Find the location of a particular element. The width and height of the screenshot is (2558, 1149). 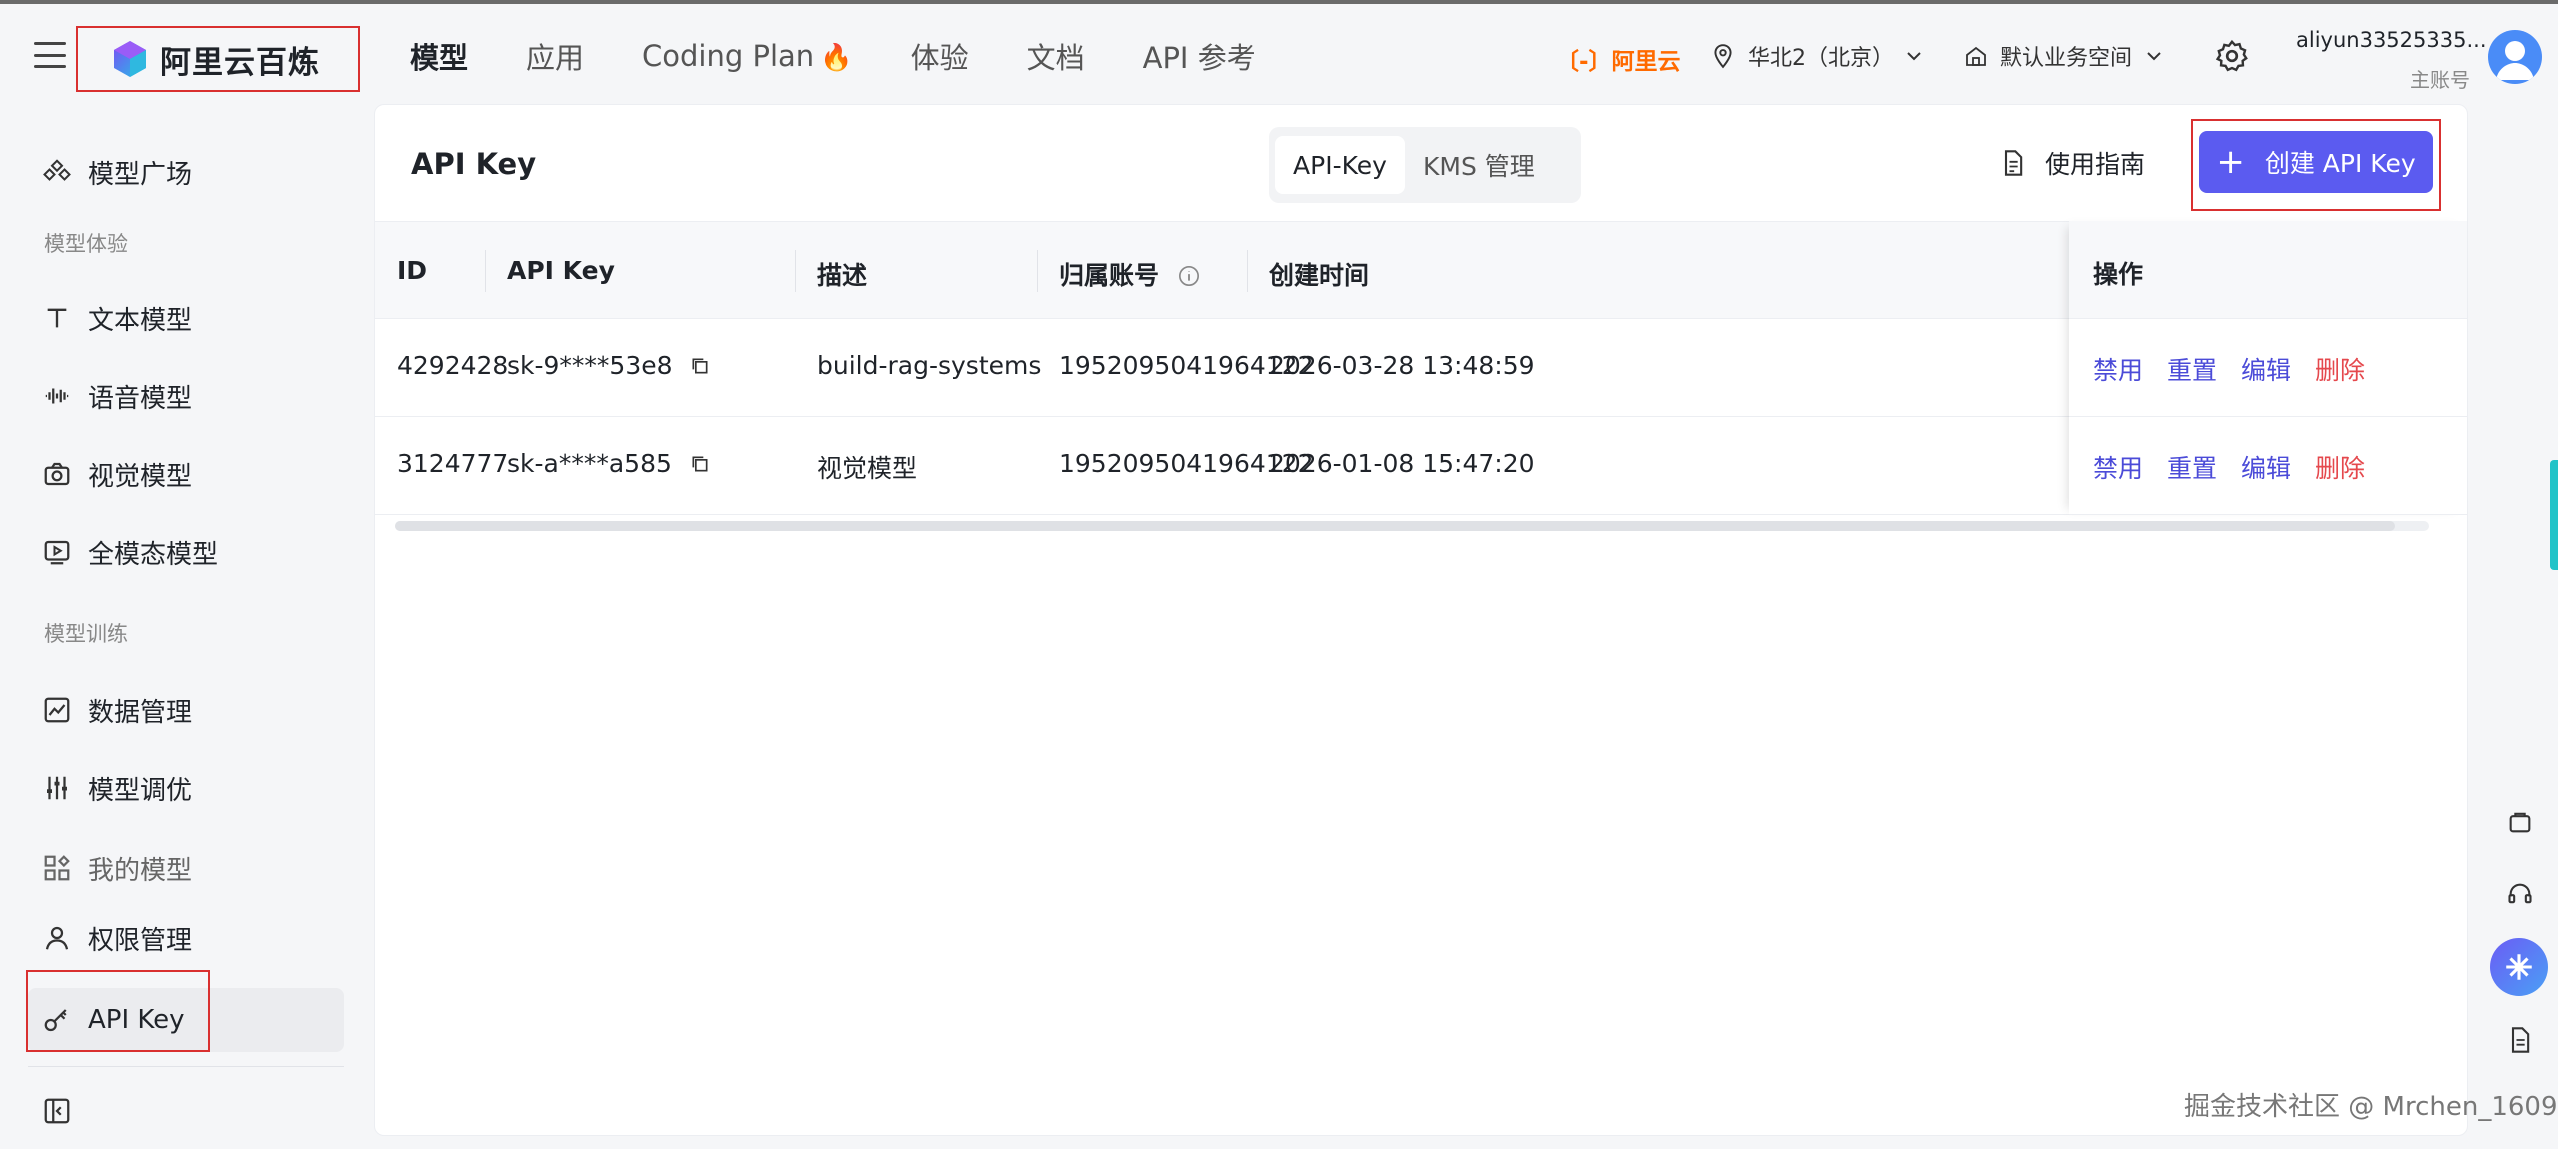

region-selector: 华北2（北京） is located at coordinates (1817, 56).